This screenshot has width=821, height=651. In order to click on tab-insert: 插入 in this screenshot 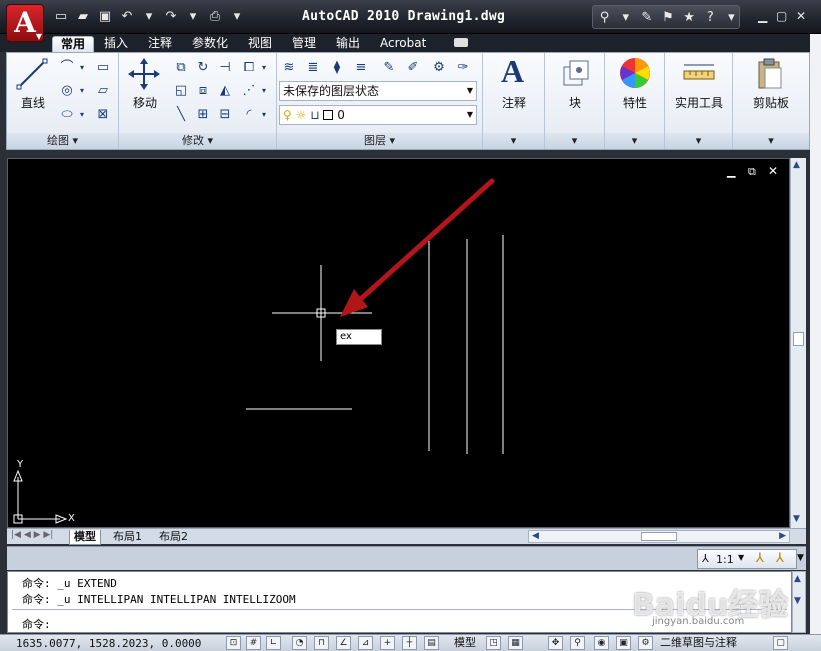, I will do `click(116, 44)`.